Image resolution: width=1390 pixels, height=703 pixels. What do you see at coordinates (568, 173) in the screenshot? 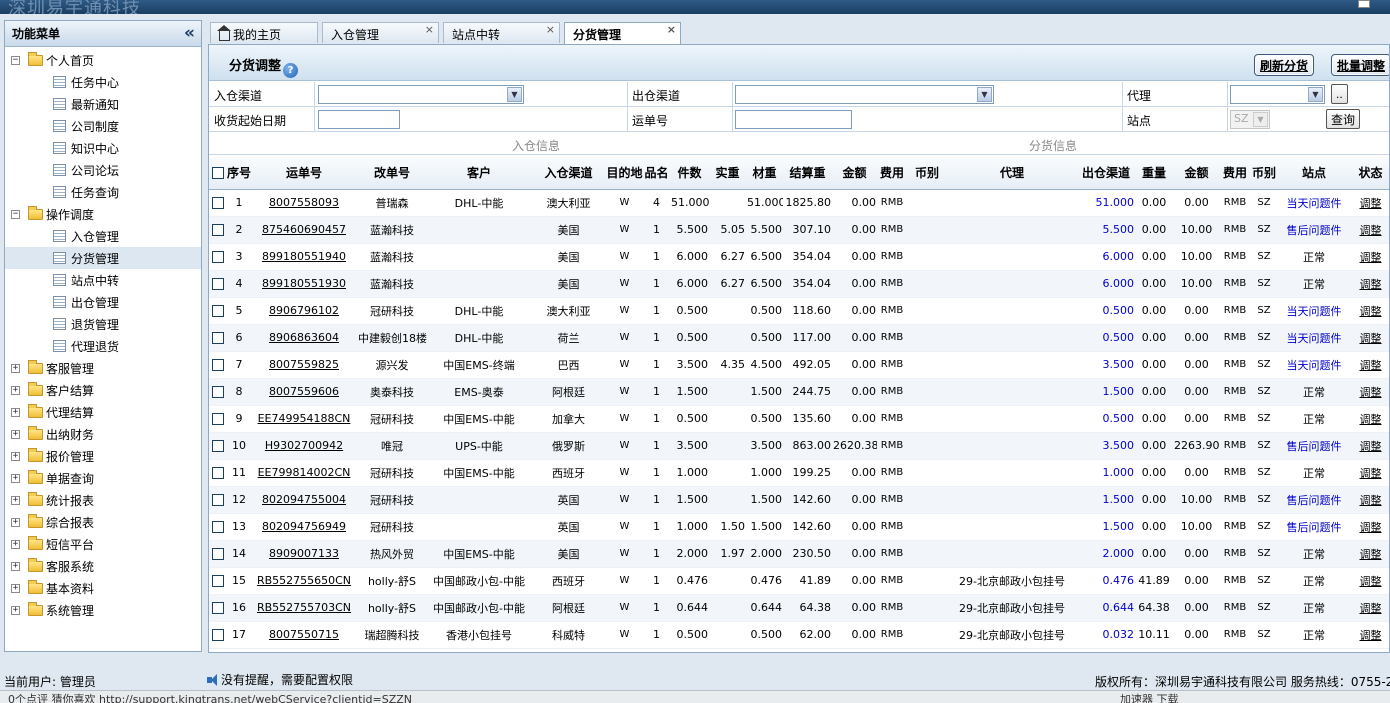
I see `column-header: 入仓渠道` at bounding box center [568, 173].